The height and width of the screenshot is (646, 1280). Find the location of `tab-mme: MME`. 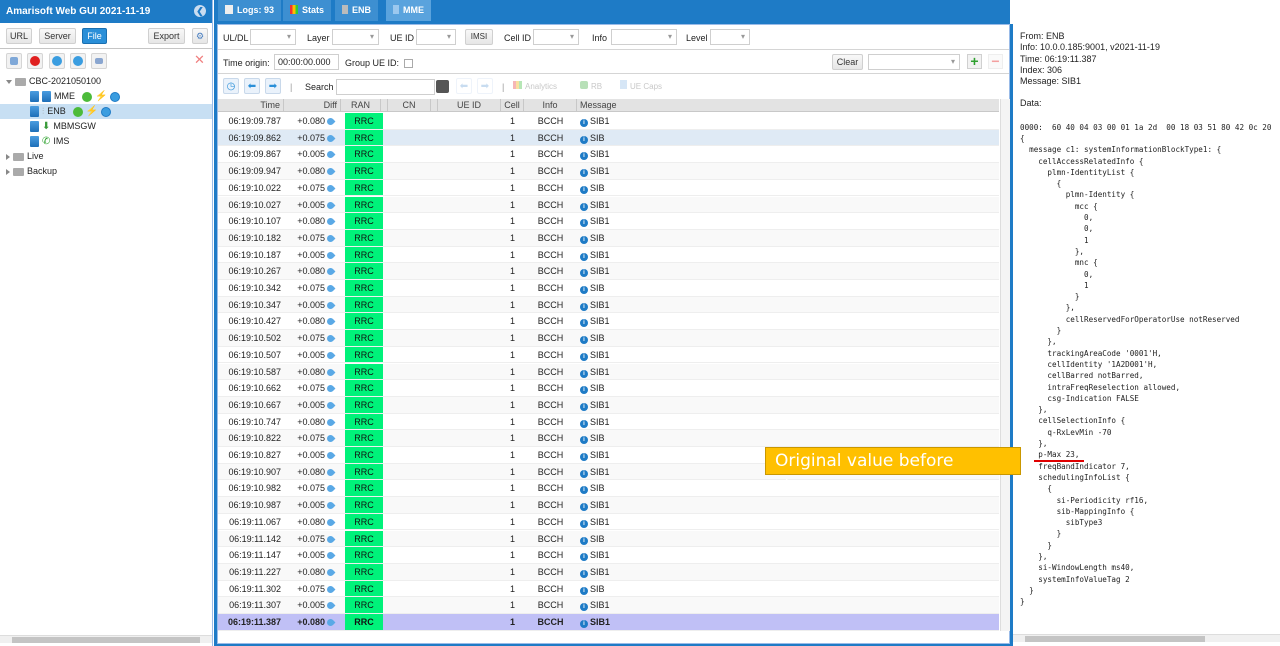

tab-mme: MME is located at coordinates (409, 10).